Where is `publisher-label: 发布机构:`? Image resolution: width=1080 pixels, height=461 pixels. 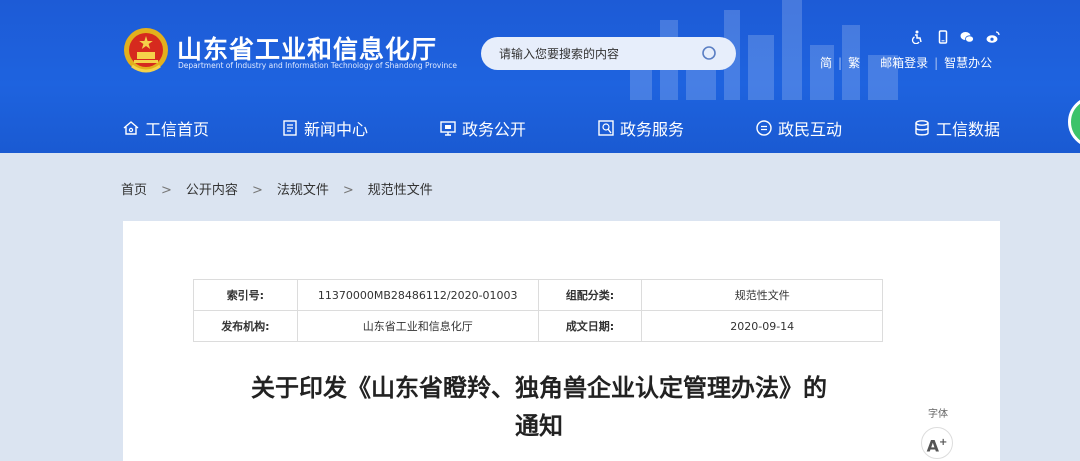
publisher-label: 发布机构: is located at coordinates (245, 326).